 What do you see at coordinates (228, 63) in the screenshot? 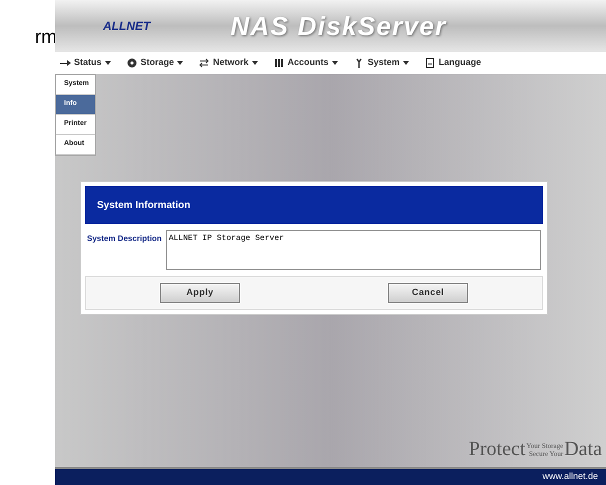
I see `menu-item: Network` at bounding box center [228, 63].